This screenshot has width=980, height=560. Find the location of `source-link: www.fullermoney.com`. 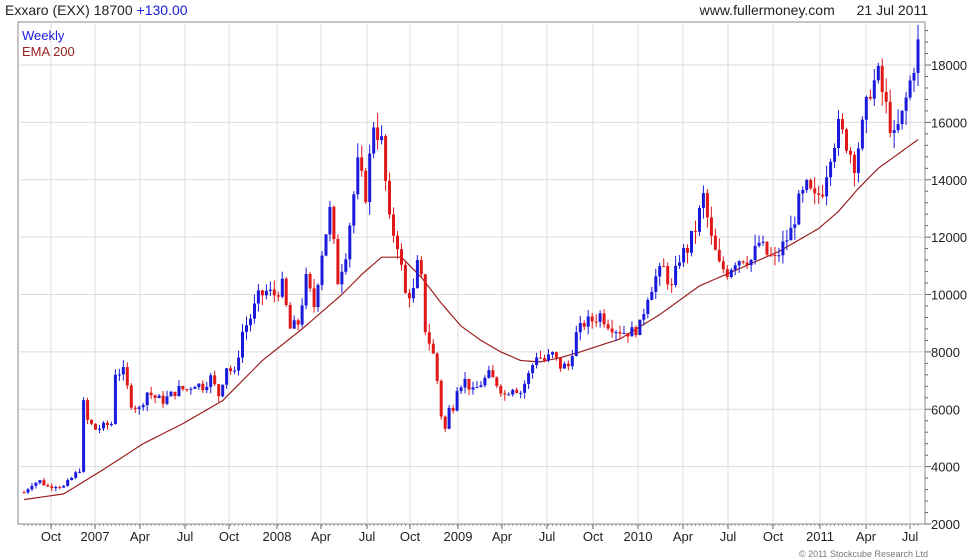

source-link: www.fullermoney.com is located at coordinates (767, 10).